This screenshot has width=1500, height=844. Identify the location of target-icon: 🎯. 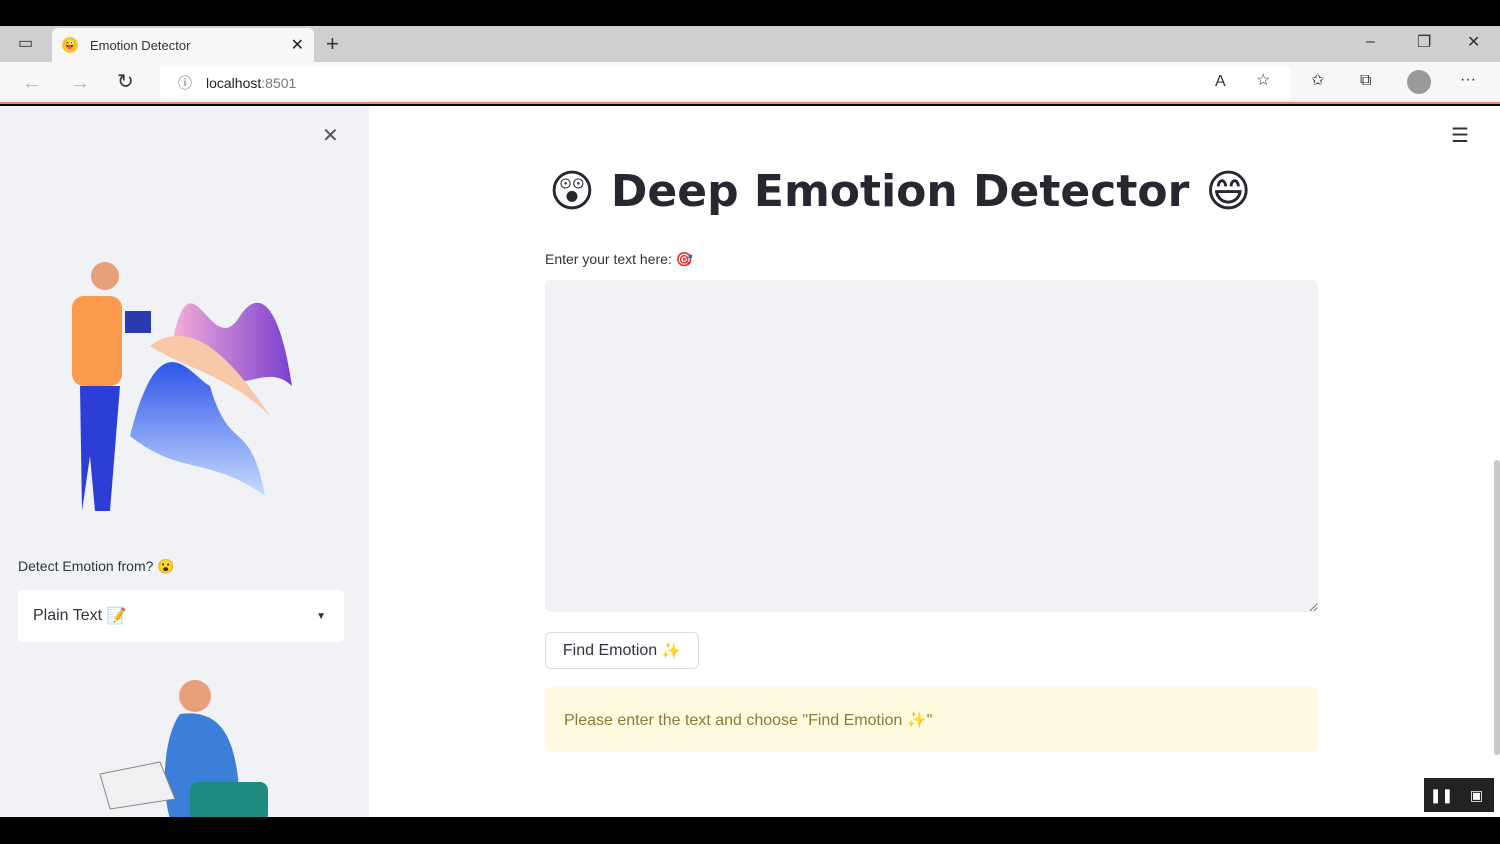
(684, 259).